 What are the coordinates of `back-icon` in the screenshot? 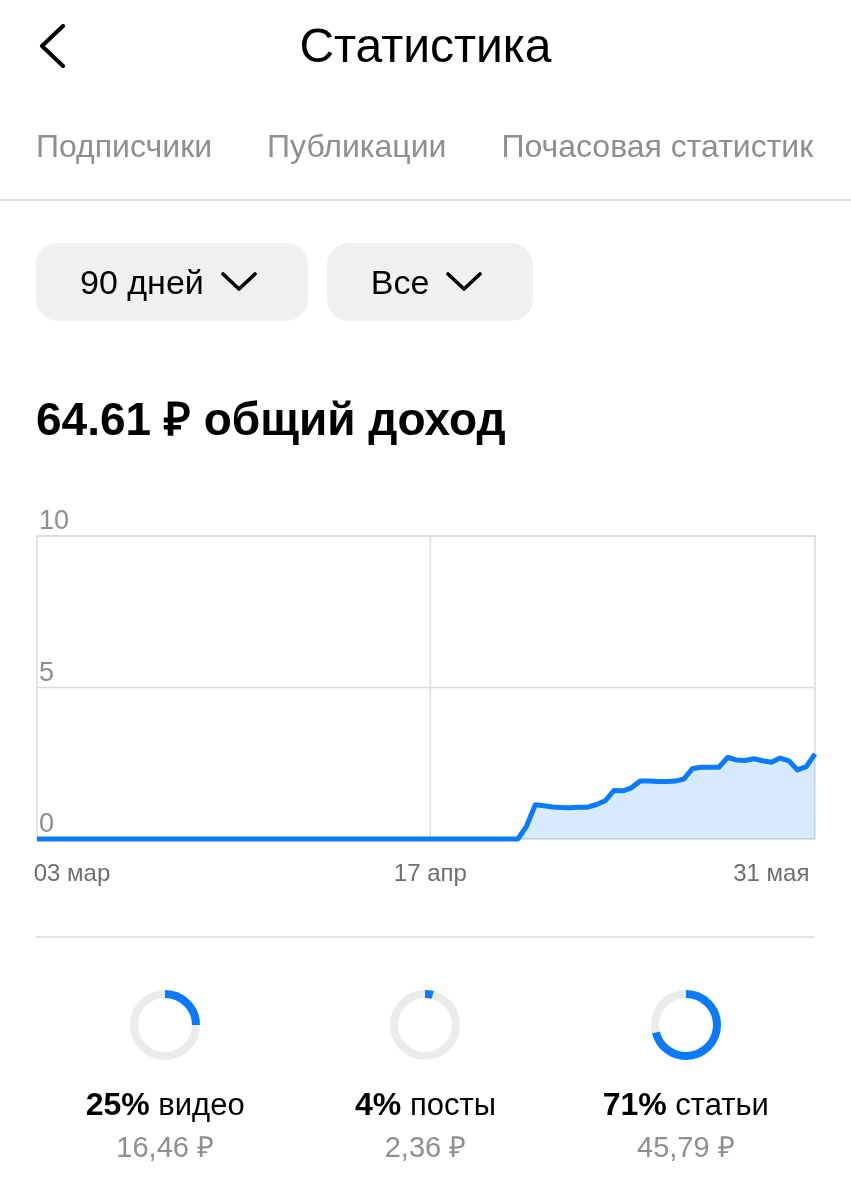 It's located at (52, 46).